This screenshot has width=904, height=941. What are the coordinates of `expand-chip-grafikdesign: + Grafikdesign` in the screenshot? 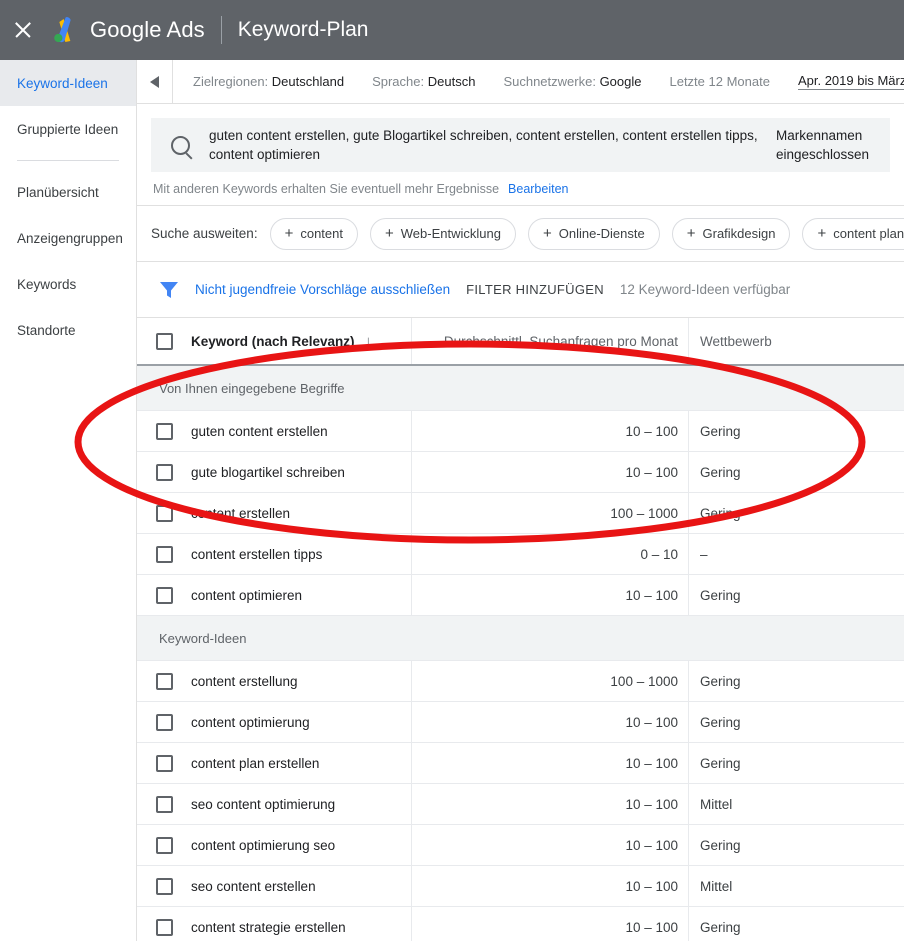 It's located at (731, 233).